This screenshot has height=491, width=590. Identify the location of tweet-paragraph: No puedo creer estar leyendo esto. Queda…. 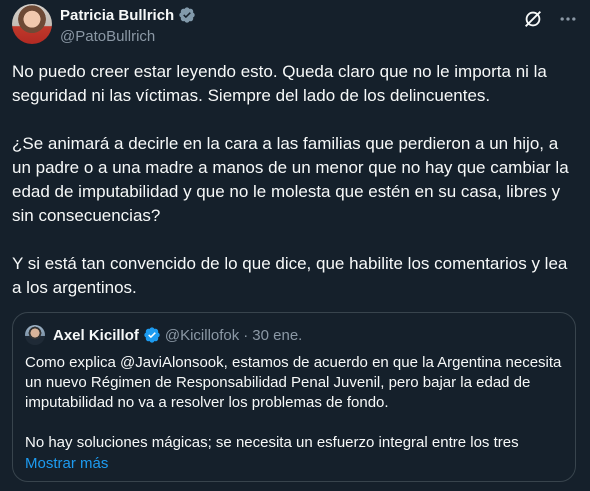
(279, 83).